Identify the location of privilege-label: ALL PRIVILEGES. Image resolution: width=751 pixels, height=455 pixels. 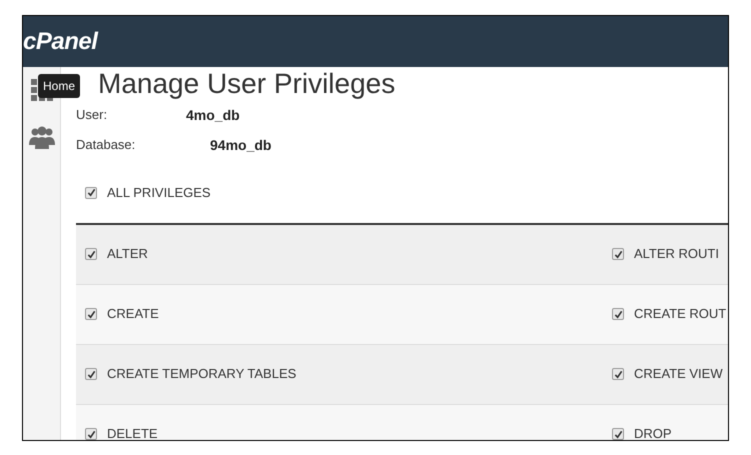
(159, 193).